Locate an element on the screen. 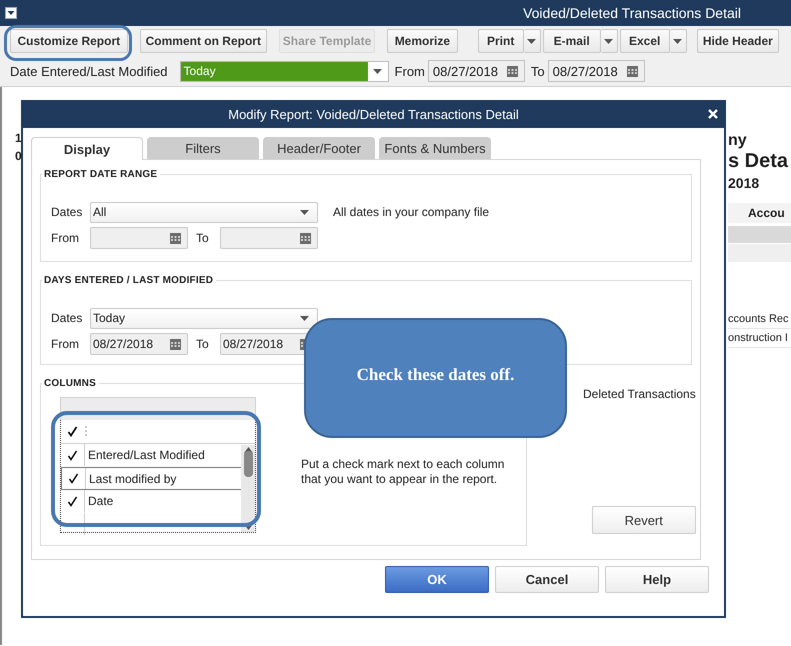  dialog-title: Modify Report: Voided/Deleted Transactions Detail is located at coordinates (373, 114).